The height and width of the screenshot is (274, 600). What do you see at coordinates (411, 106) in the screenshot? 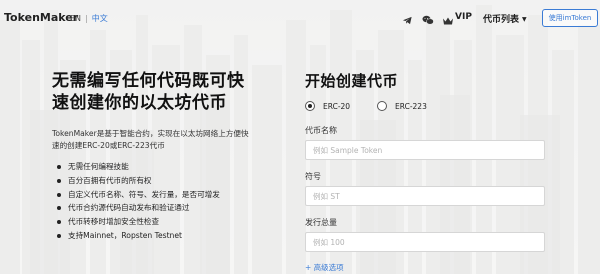
I see `radio-erc223-label: ERC-223` at bounding box center [411, 106].